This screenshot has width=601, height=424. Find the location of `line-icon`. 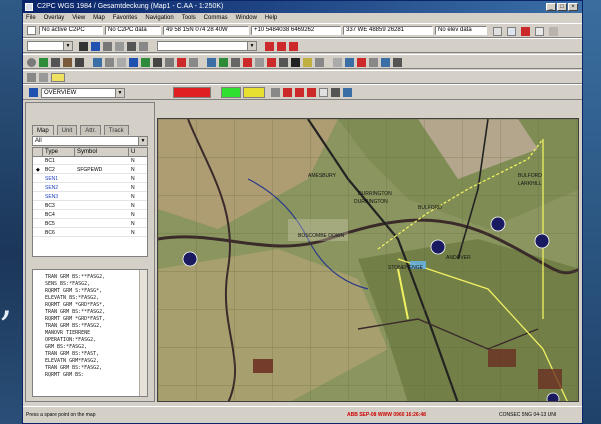

line-icon is located at coordinates (235, 62).